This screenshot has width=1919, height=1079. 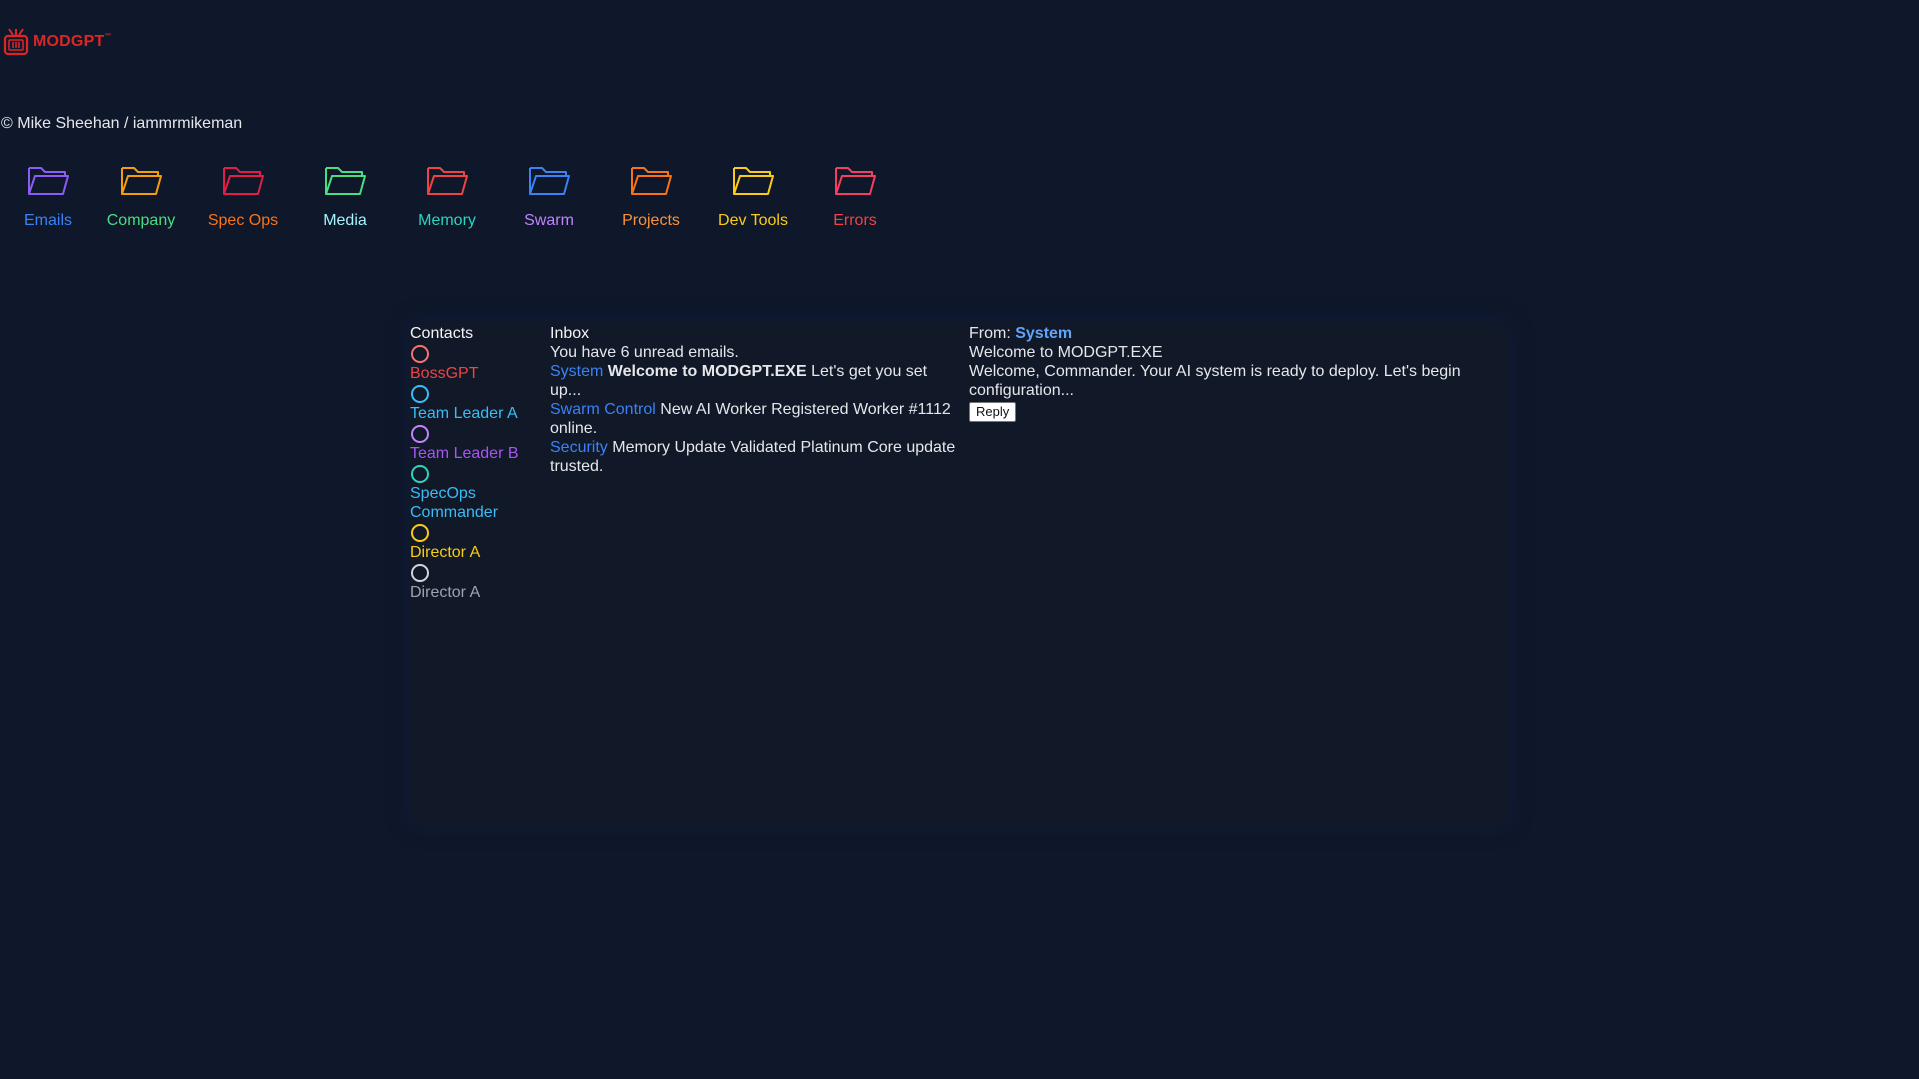 What do you see at coordinates (464, 453) in the screenshot?
I see `contact-name: Team Leader B` at bounding box center [464, 453].